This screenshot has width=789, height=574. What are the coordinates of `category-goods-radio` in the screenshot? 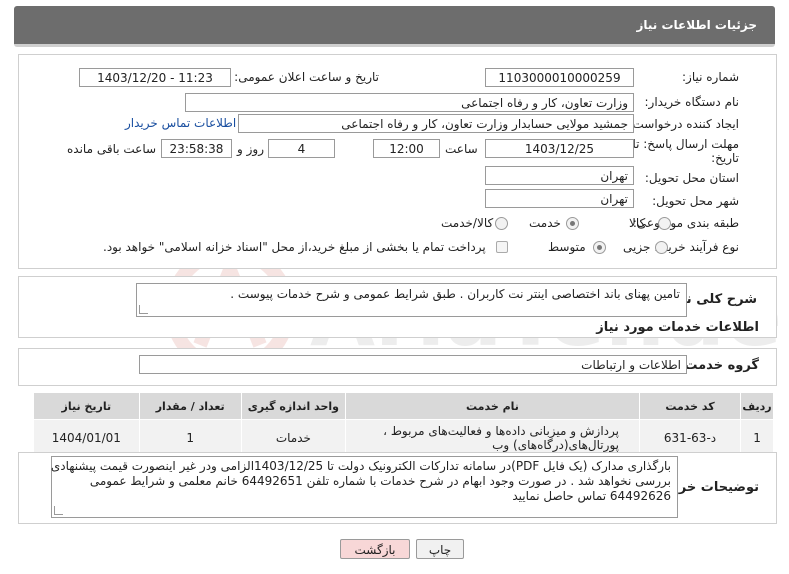 It's located at (664, 223).